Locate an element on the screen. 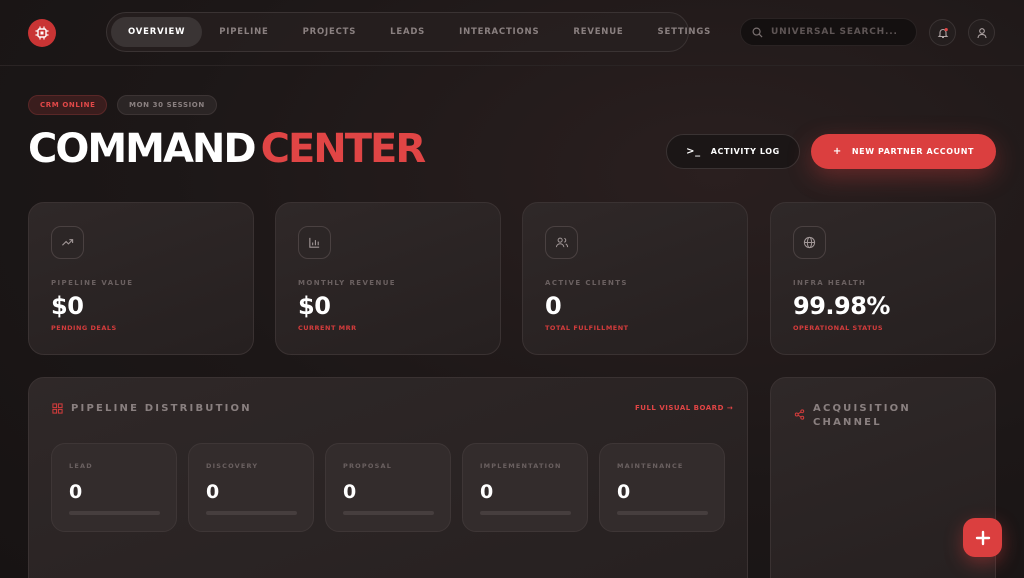  bell-icon is located at coordinates (942, 32).